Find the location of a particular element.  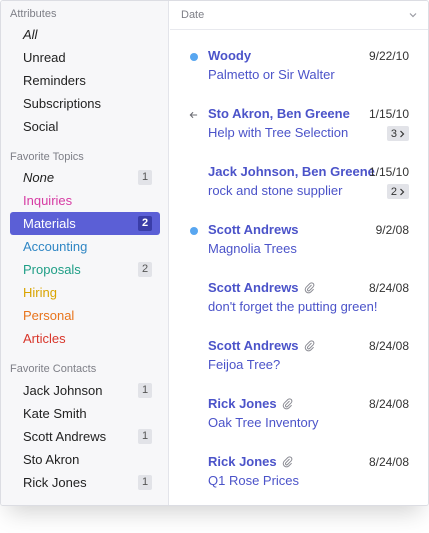

message-row: Scott Andrews 9/2/08 Magnolia Trees is located at coordinates (299, 248).